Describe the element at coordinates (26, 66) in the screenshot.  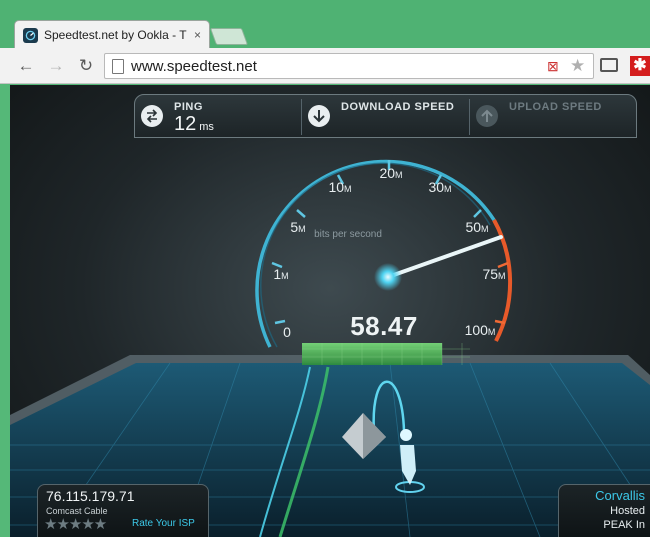
I see `back-arrow-icon: ←` at that location.